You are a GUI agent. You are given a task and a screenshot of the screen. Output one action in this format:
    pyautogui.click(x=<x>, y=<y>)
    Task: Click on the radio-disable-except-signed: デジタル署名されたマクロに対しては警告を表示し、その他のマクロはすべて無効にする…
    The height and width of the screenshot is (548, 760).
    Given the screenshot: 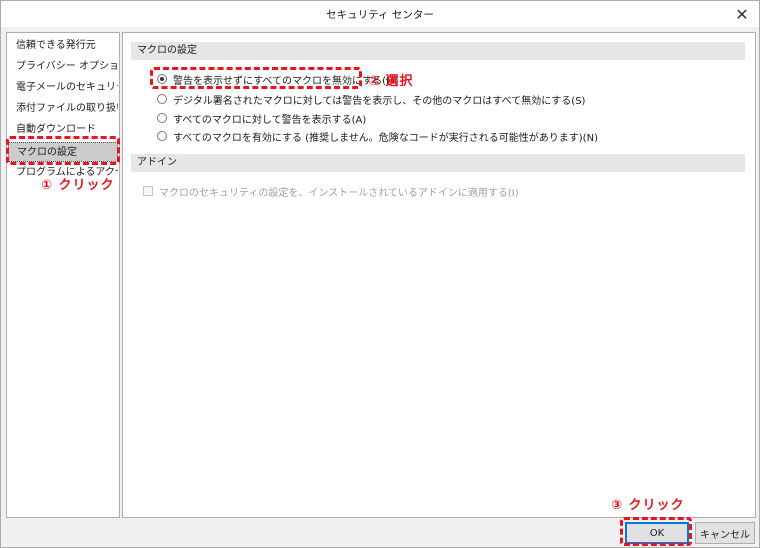 What is the action you would take?
    pyautogui.click(x=371, y=99)
    